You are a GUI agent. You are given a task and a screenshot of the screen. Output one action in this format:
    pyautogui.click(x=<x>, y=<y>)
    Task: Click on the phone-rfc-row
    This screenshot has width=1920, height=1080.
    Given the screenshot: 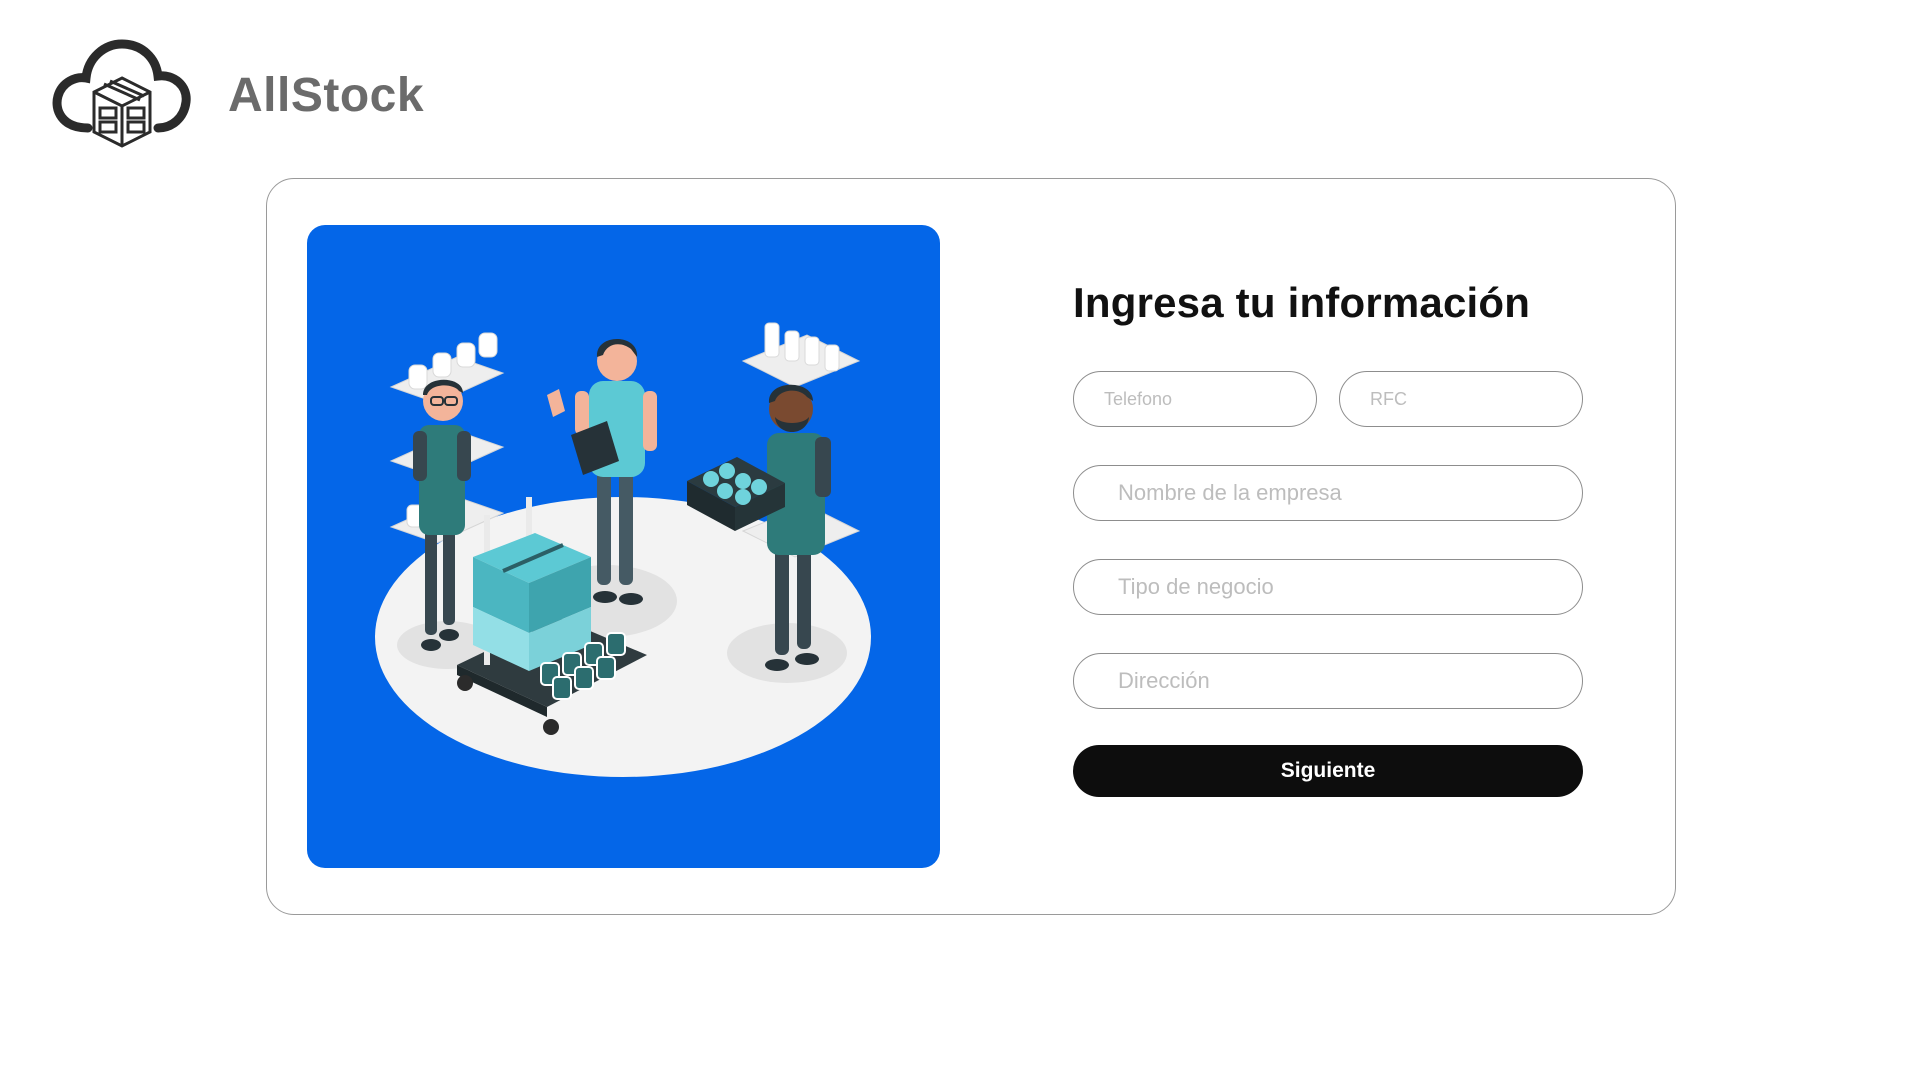 What is the action you would take?
    pyautogui.click(x=1328, y=399)
    